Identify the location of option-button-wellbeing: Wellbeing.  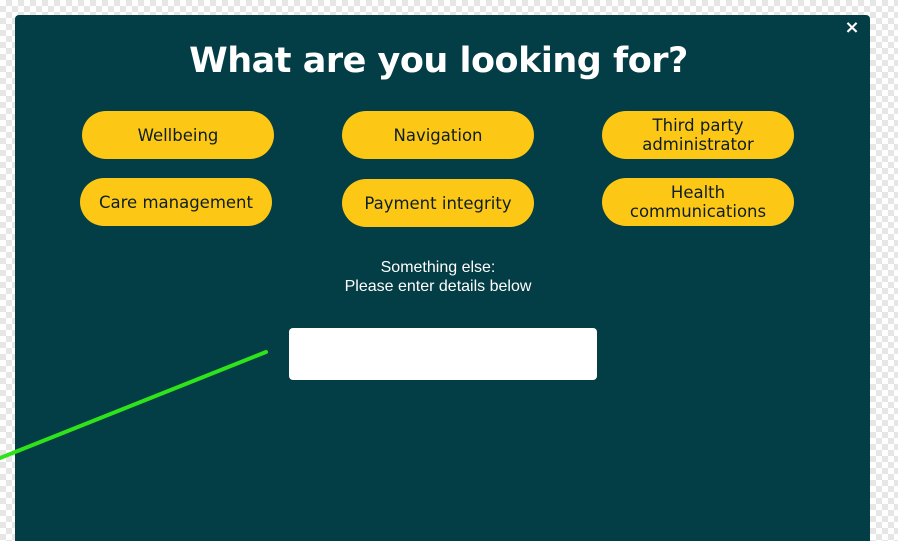
(178, 135).